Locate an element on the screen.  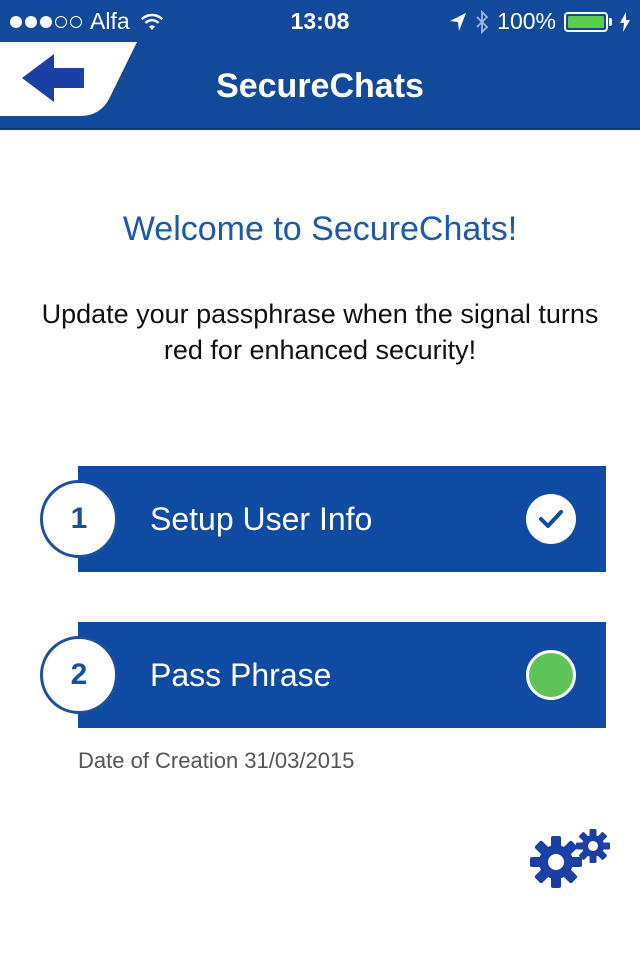
step-pass-phrase: 2 Pass Phrase is located at coordinates (323, 675).